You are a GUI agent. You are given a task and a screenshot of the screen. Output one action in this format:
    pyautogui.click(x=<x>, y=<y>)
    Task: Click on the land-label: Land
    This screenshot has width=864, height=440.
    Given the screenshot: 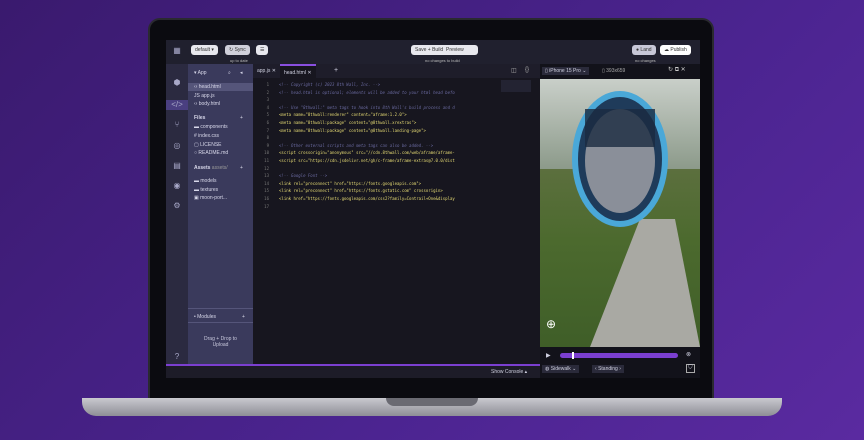 What is the action you would take?
    pyautogui.click(x=646, y=50)
    